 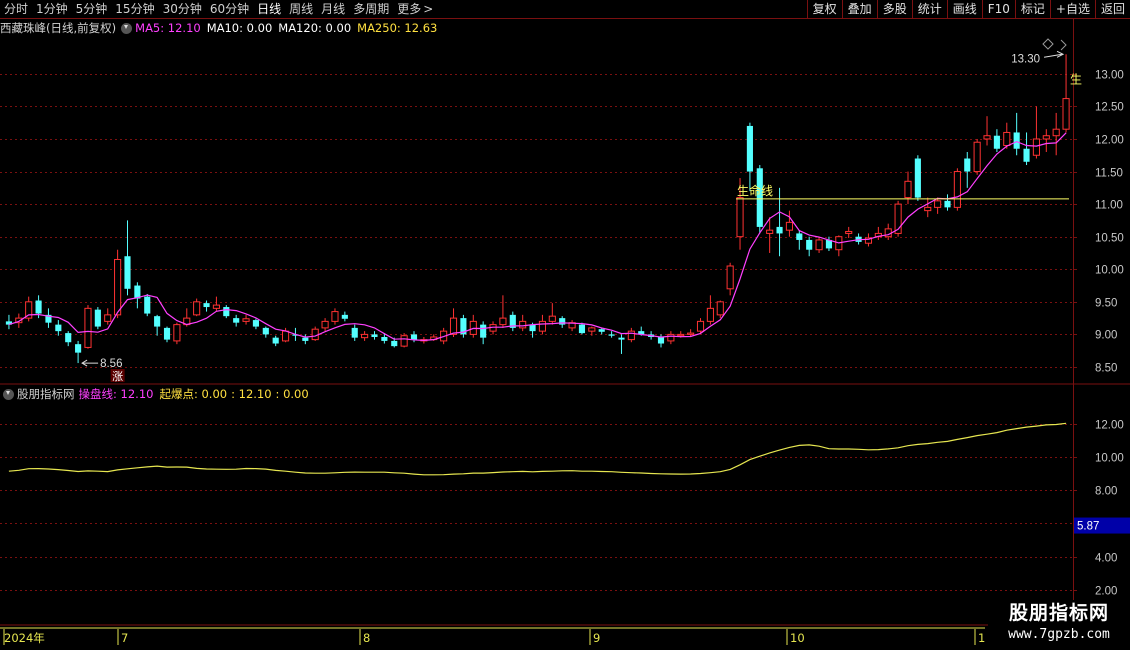 I want to click on tab-15min: 15分钟, so click(x=134, y=9).